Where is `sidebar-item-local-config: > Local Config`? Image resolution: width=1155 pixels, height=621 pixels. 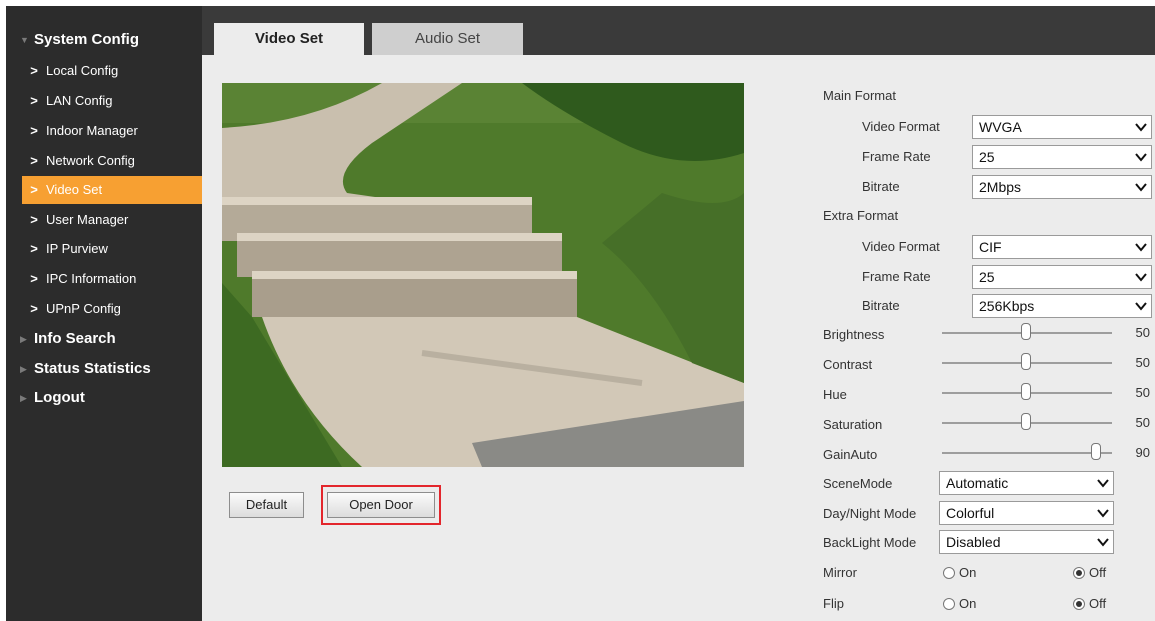
sidebar-item-local-config: > Local Config is located at coordinates (112, 71).